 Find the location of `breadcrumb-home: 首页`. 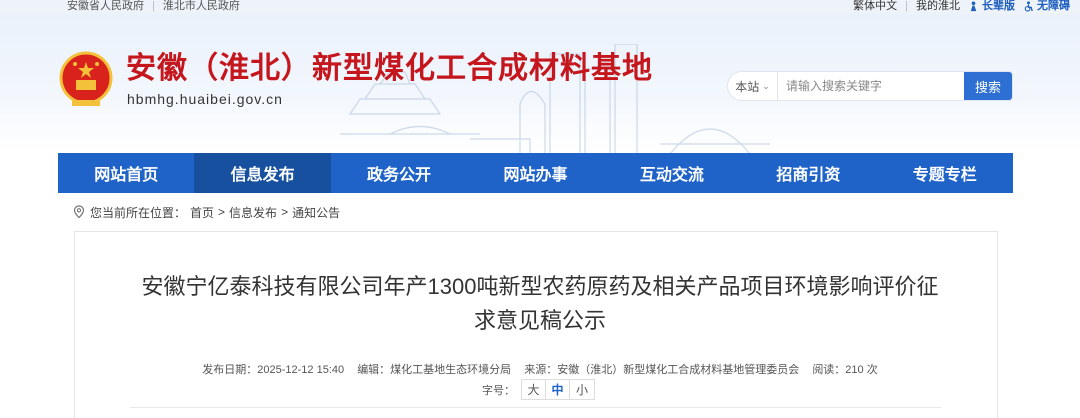

breadcrumb-home: 首页 is located at coordinates (202, 212).